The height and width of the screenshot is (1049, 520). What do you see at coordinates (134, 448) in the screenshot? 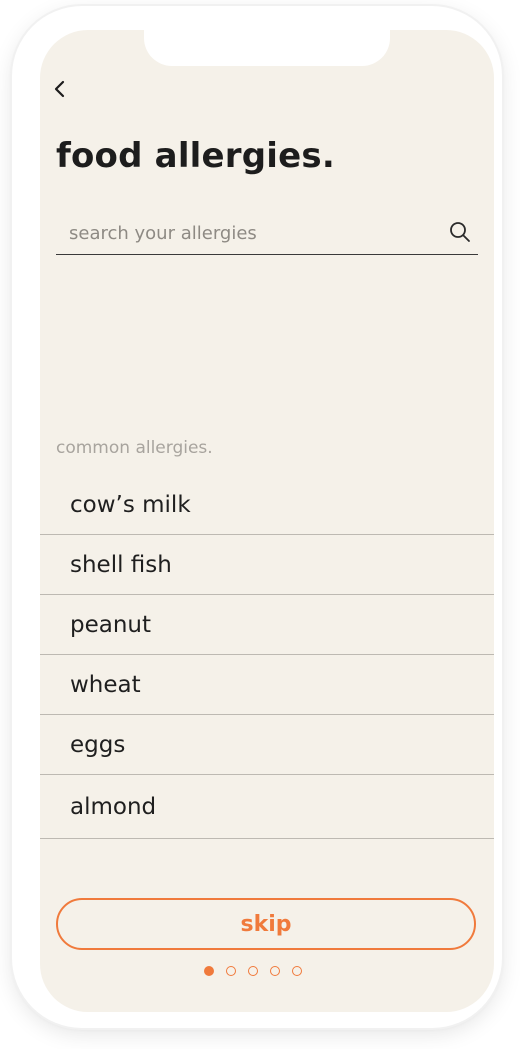
I see `common-allergies-heading: common allergies.` at bounding box center [134, 448].